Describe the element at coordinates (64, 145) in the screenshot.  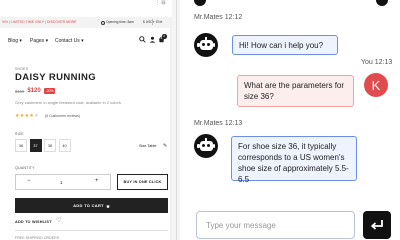
I see `size-option: 40` at that location.